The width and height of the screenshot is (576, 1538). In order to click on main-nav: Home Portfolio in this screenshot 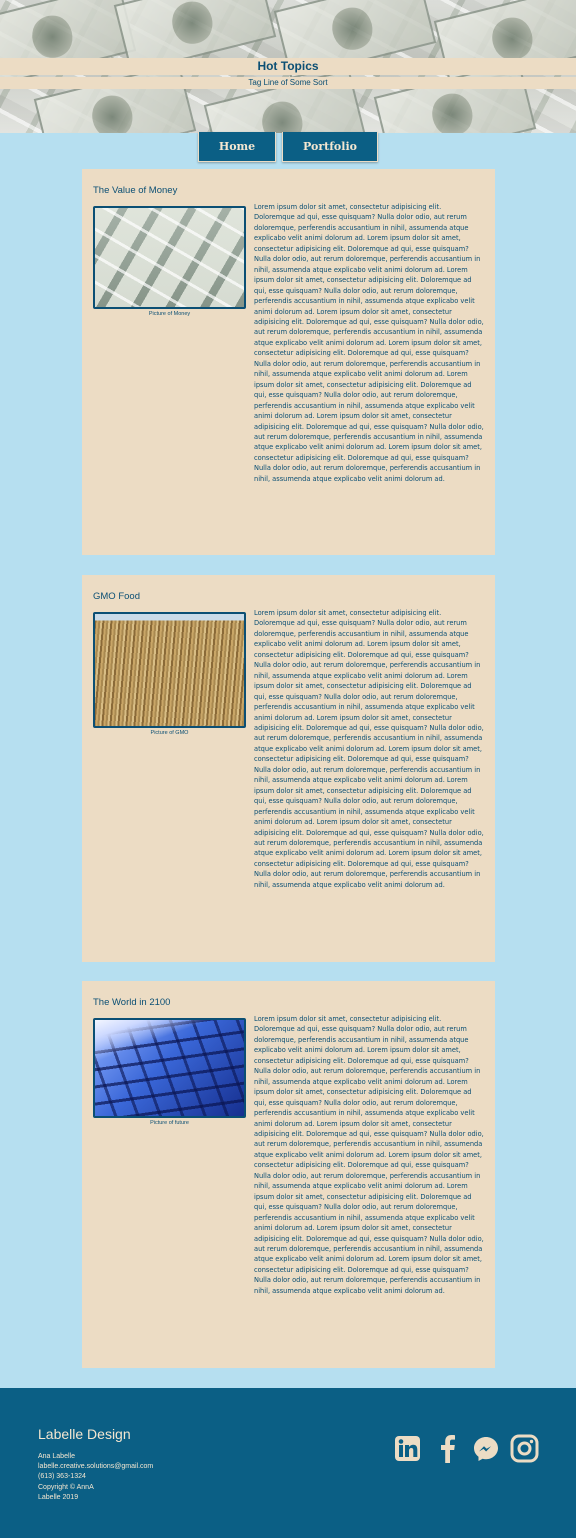, I will do `click(288, 147)`.